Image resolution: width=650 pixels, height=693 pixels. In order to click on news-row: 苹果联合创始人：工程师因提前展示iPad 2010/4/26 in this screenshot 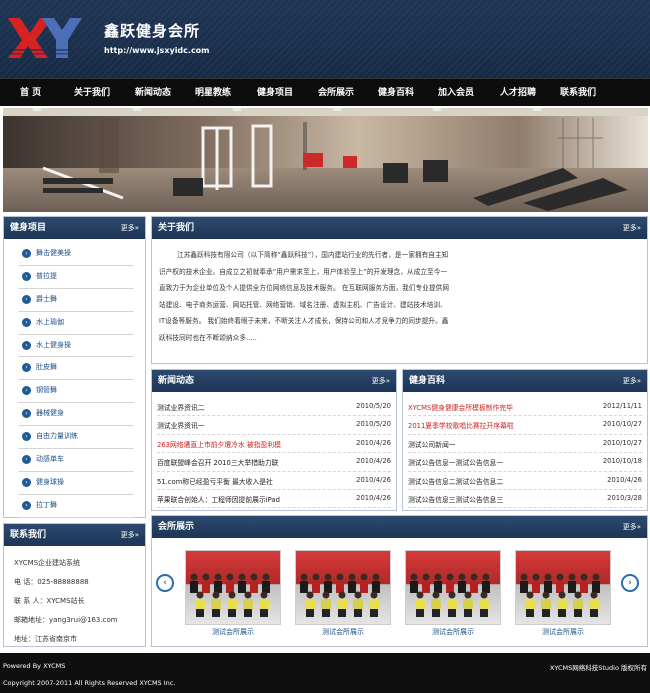, I will do `click(274, 499)`.